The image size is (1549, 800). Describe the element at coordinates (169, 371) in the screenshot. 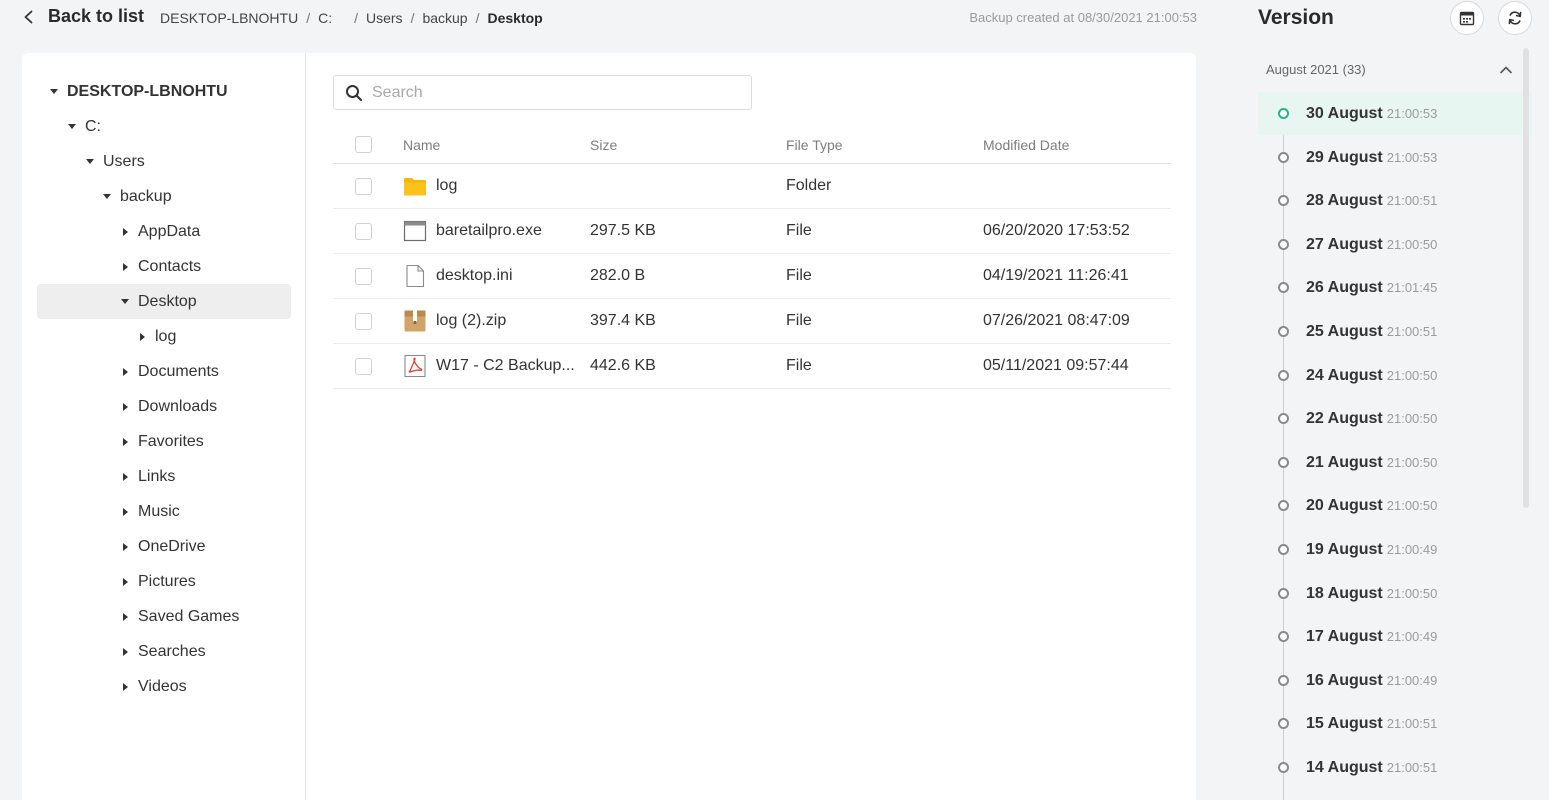

I see `tree-item-documents: Documents` at that location.